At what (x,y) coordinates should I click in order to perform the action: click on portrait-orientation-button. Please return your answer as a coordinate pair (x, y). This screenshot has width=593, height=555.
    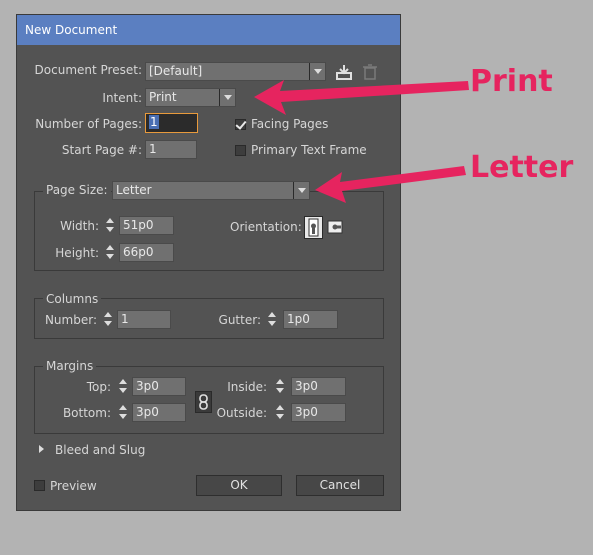
    Looking at the image, I should click on (313, 227).